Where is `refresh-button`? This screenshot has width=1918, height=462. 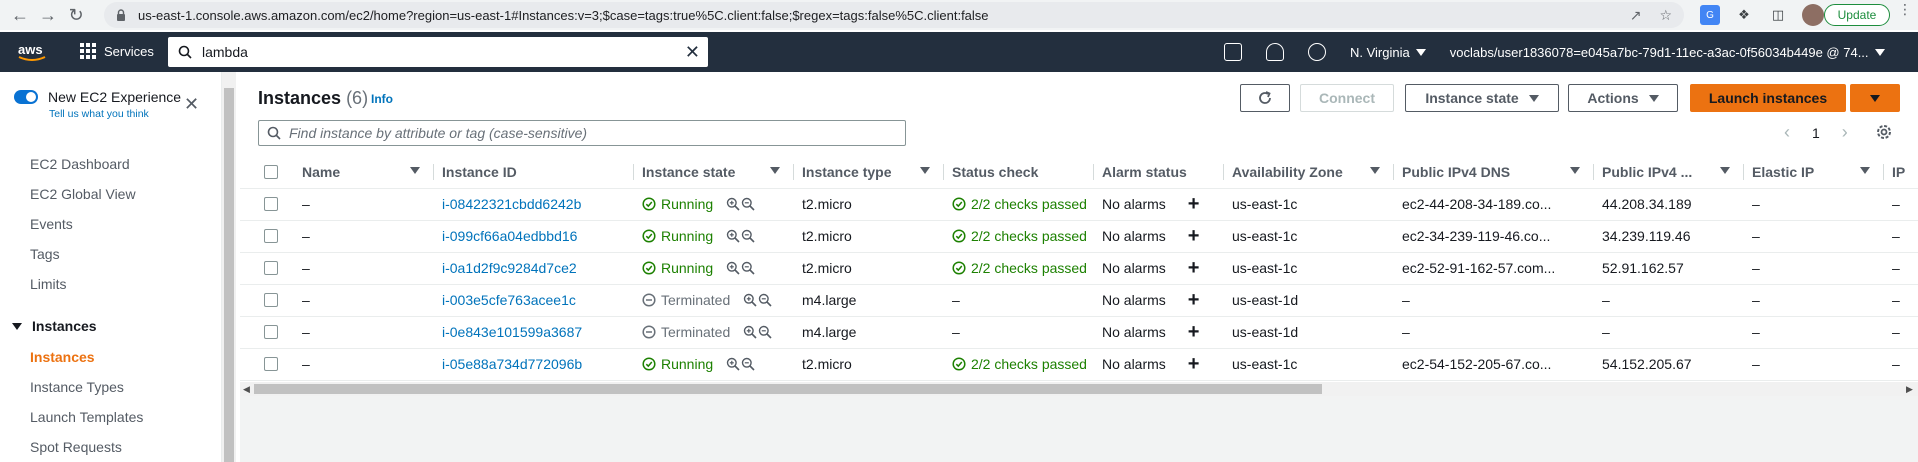
refresh-button is located at coordinates (1265, 98).